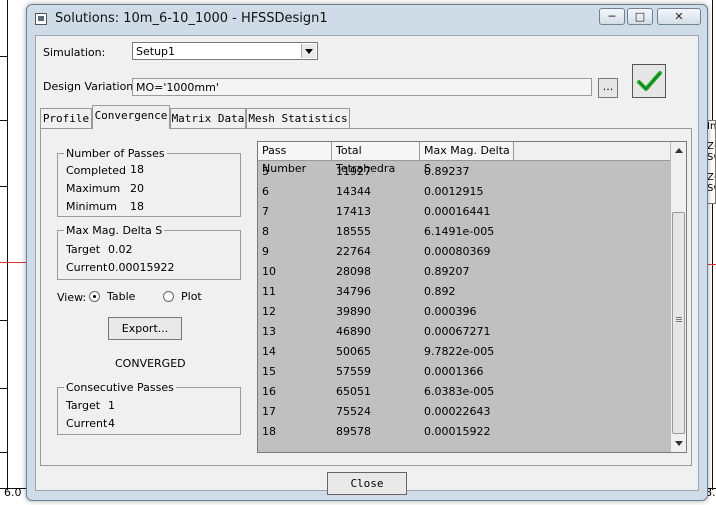  What do you see at coordinates (464, 192) in the screenshot?
I see `table-row: 6 14344 0.0012915` at bounding box center [464, 192].